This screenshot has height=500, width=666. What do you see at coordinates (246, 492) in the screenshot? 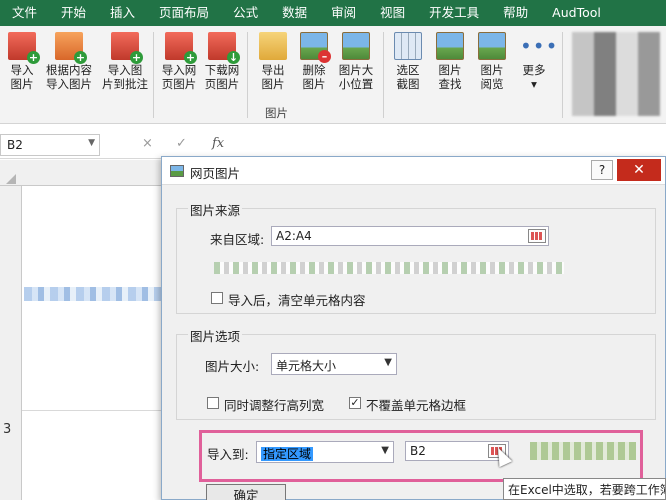
I see `ok-button: 确定` at bounding box center [246, 492].